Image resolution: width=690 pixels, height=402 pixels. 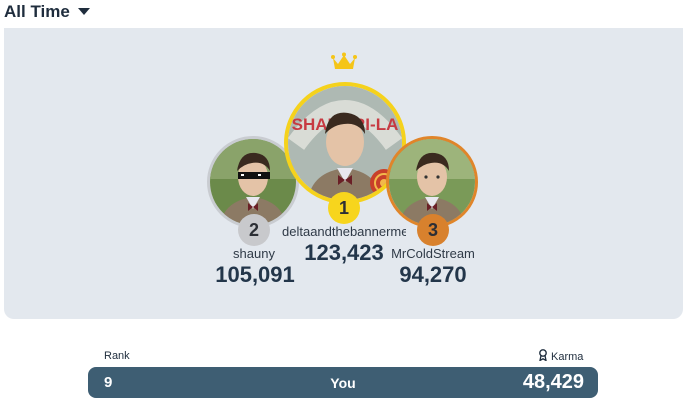 What do you see at coordinates (345, 14) in the screenshot?
I see `header-bar: All Time` at bounding box center [345, 14].